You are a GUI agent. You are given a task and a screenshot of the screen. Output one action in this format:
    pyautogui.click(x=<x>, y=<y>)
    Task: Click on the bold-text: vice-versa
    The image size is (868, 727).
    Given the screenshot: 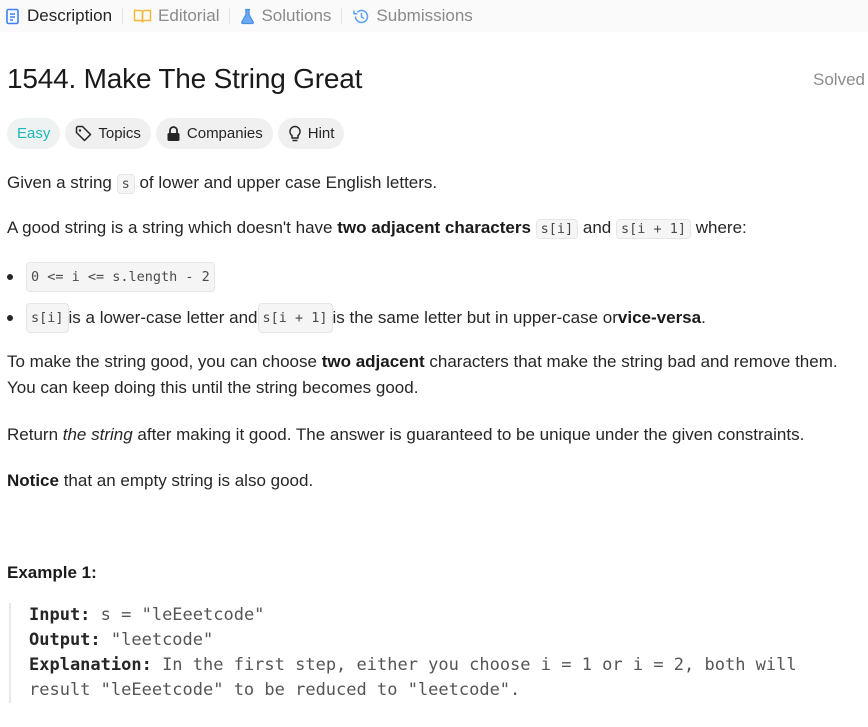 What is the action you would take?
    pyautogui.click(x=659, y=317)
    